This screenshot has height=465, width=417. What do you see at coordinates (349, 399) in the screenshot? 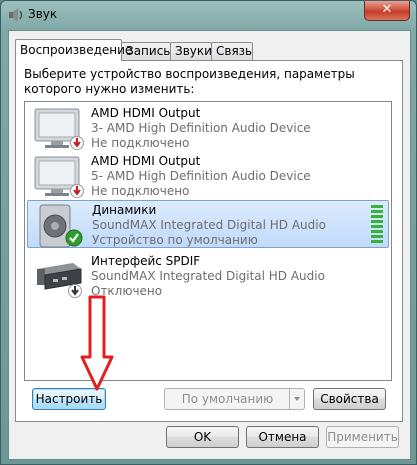
I see `properties-button: Свойства` at bounding box center [349, 399].